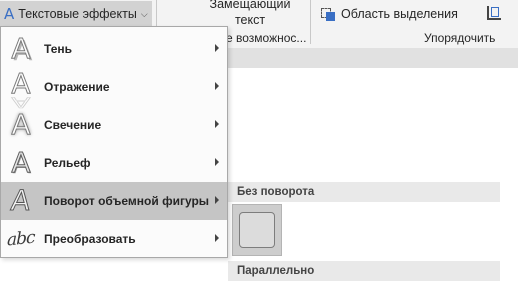  Describe the element at coordinates (67, 163) in the screenshot. I see `menu-item-label: Рельеф` at that location.